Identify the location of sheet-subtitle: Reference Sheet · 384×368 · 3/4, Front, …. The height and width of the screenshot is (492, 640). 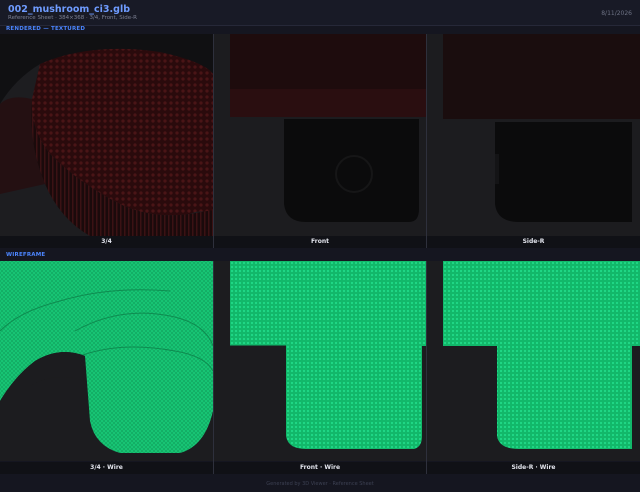
(72, 18).